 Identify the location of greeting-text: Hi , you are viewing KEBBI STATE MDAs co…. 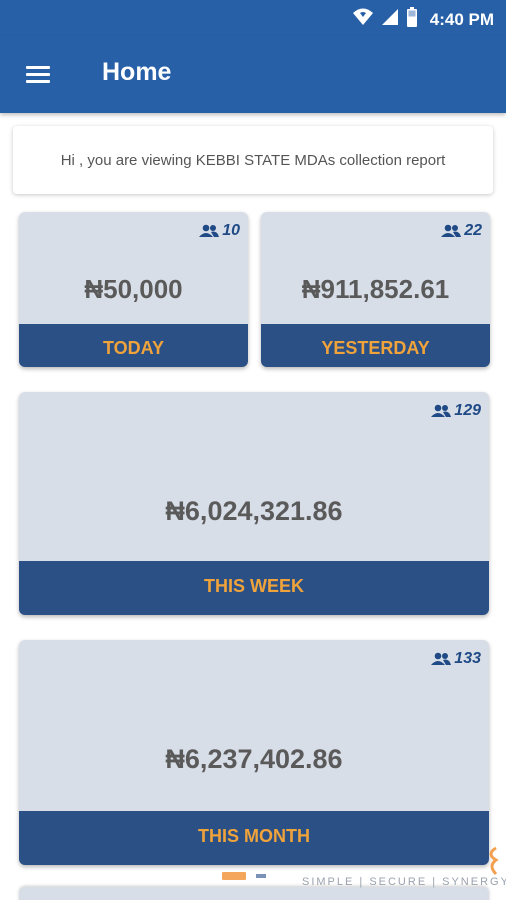
(253, 160).